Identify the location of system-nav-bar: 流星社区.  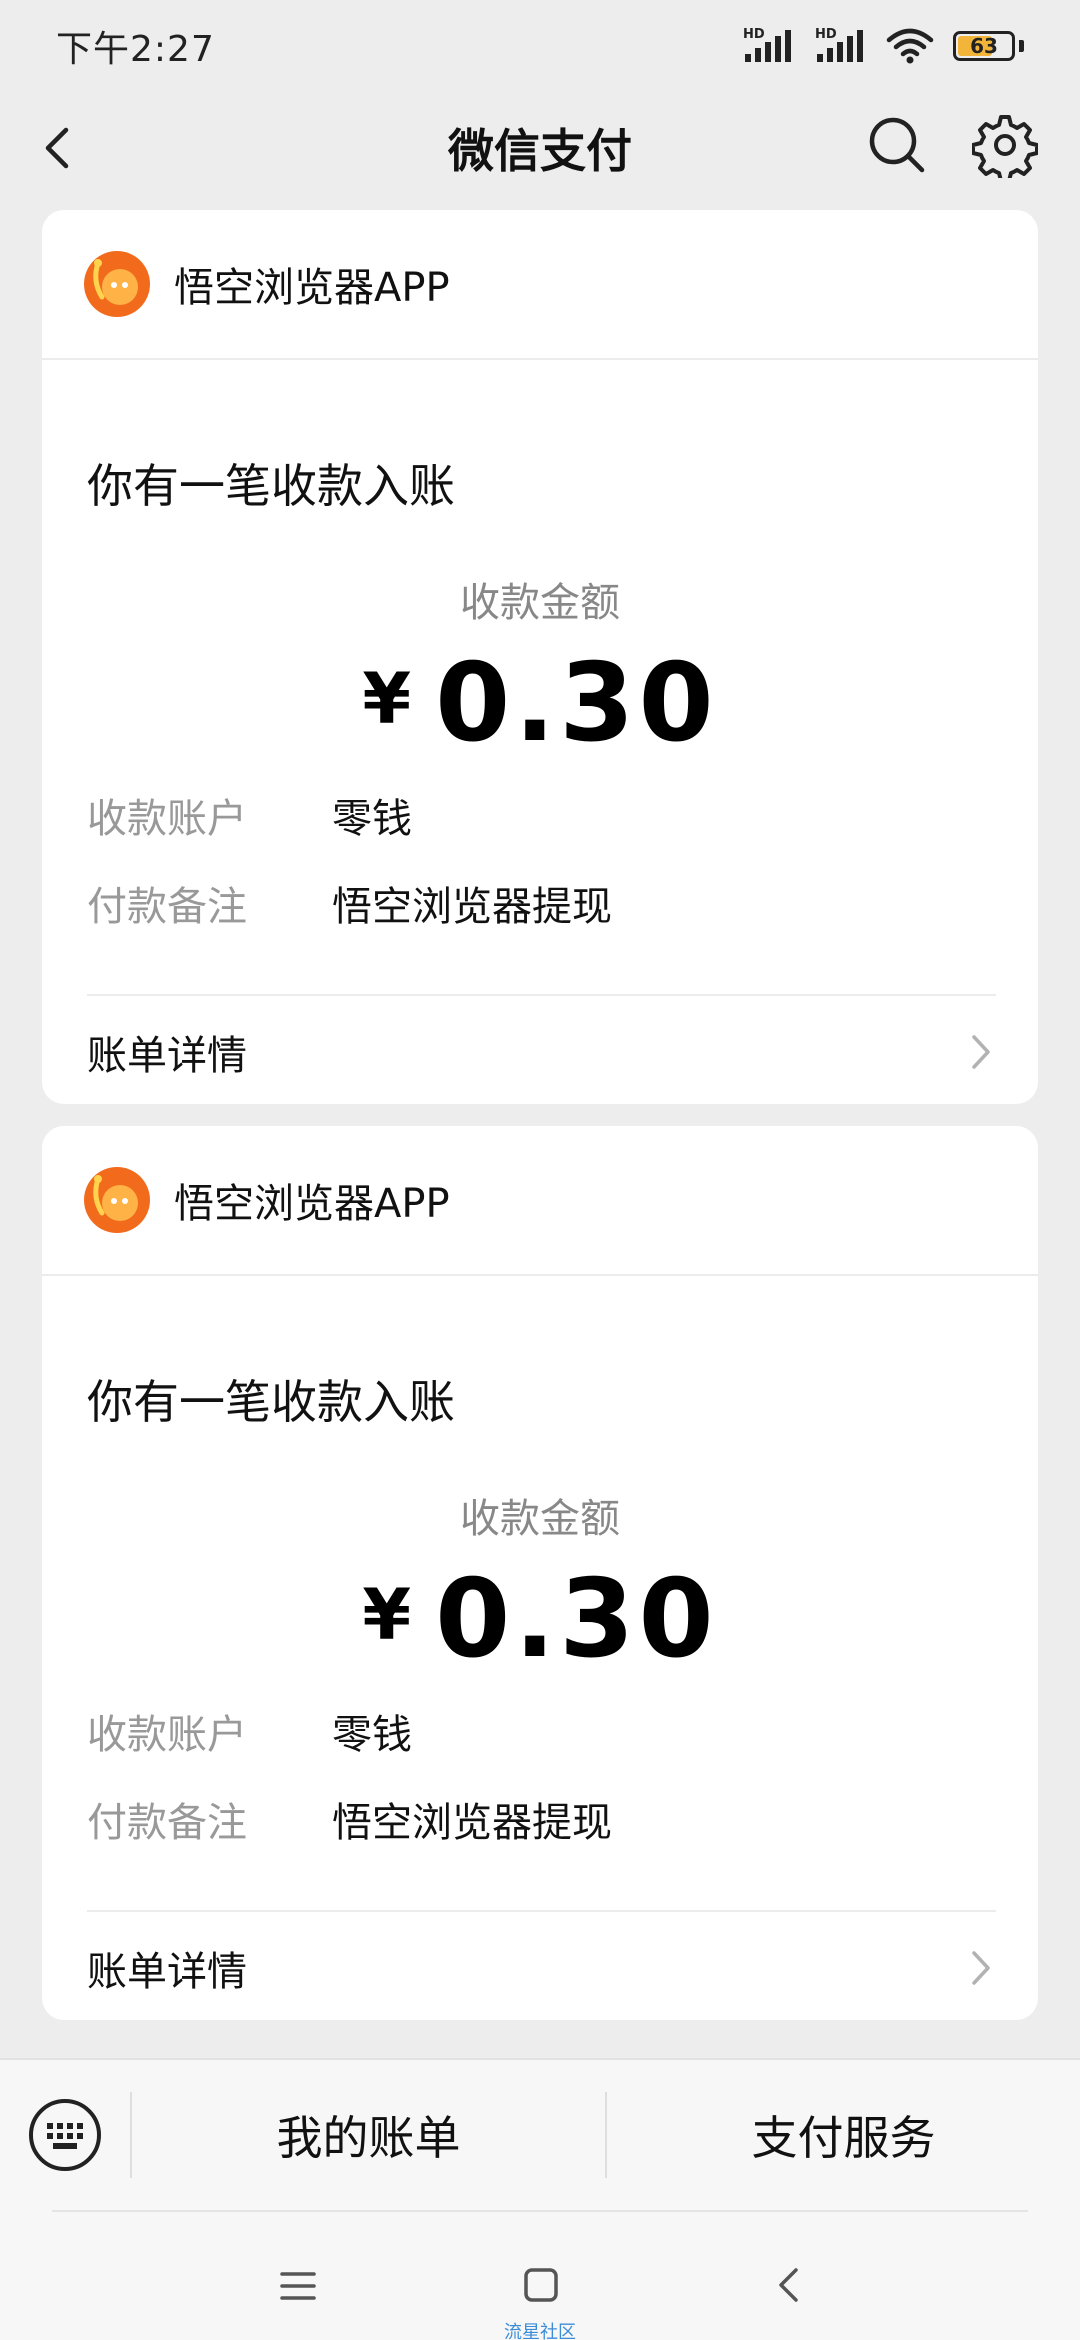
(540, 2275).